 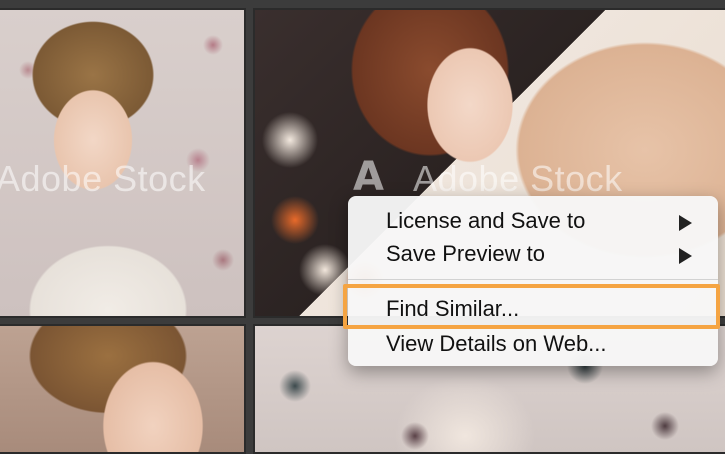 What do you see at coordinates (486, 220) in the screenshot?
I see `menu-item-label: License and Save to` at bounding box center [486, 220].